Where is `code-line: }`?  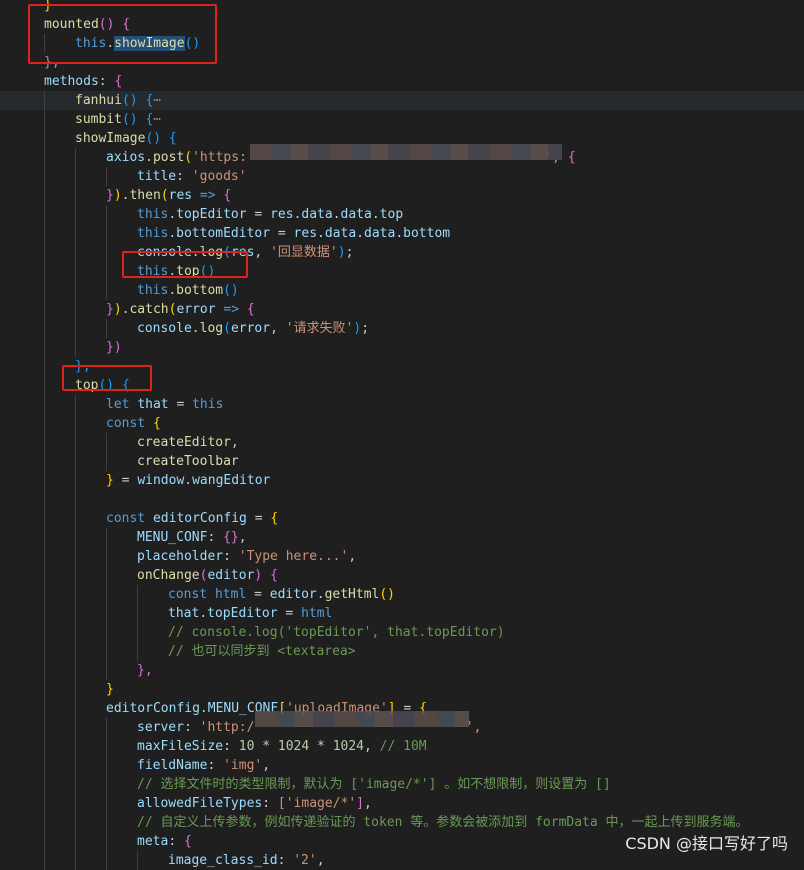 code-line: } is located at coordinates (402, 689).